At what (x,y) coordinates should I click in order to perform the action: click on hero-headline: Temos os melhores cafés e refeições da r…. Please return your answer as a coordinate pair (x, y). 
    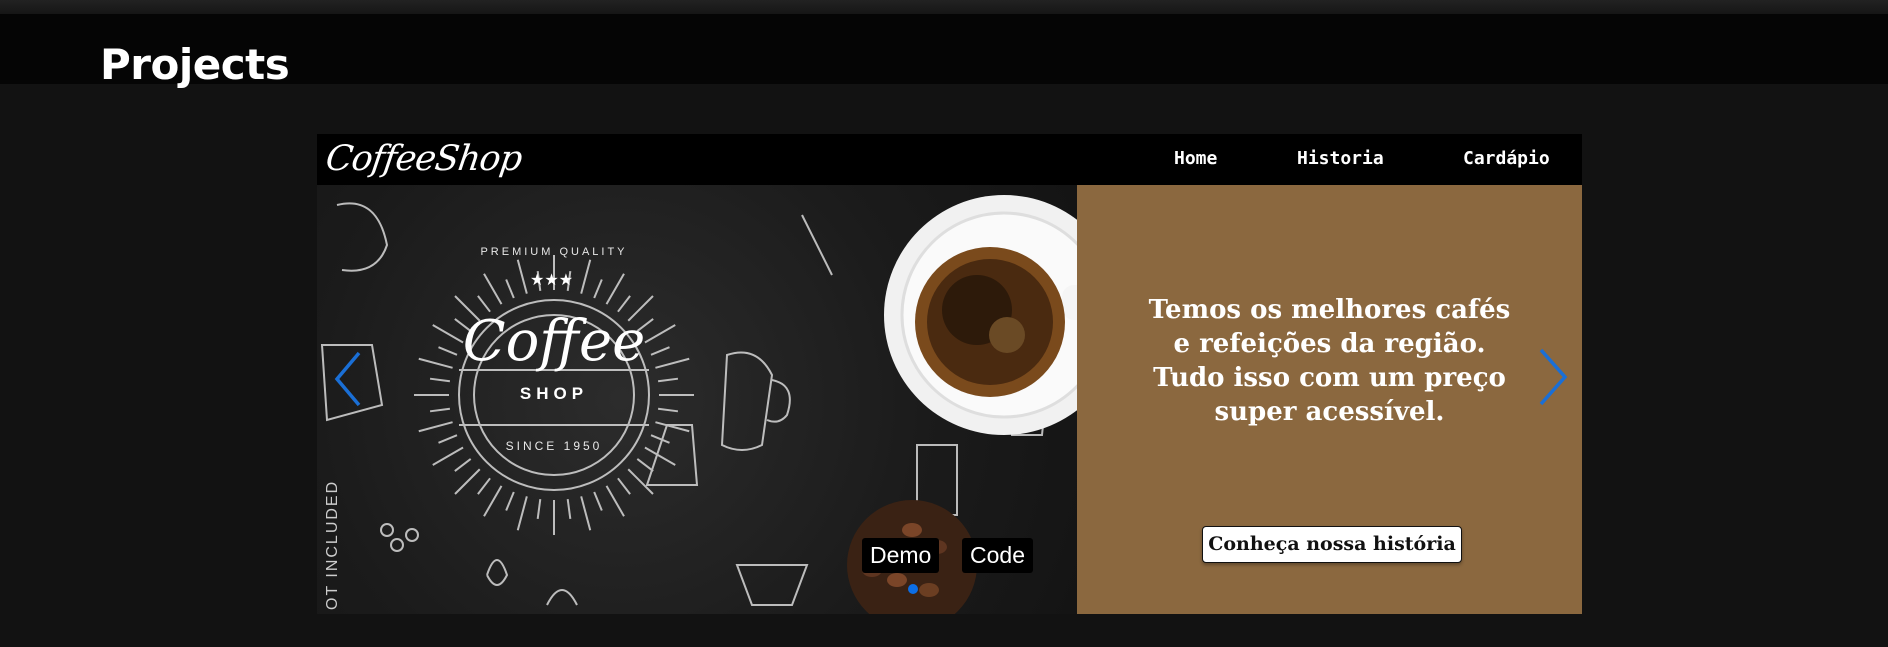
    Looking at the image, I should click on (1329, 361).